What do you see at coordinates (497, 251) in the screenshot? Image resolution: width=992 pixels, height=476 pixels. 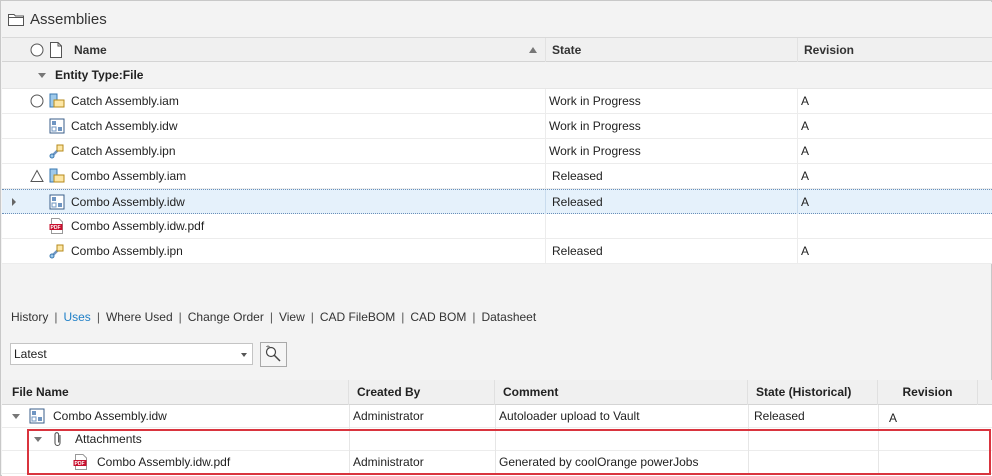 I see `table-row: Combo Assembly.ipn Released A` at bounding box center [497, 251].